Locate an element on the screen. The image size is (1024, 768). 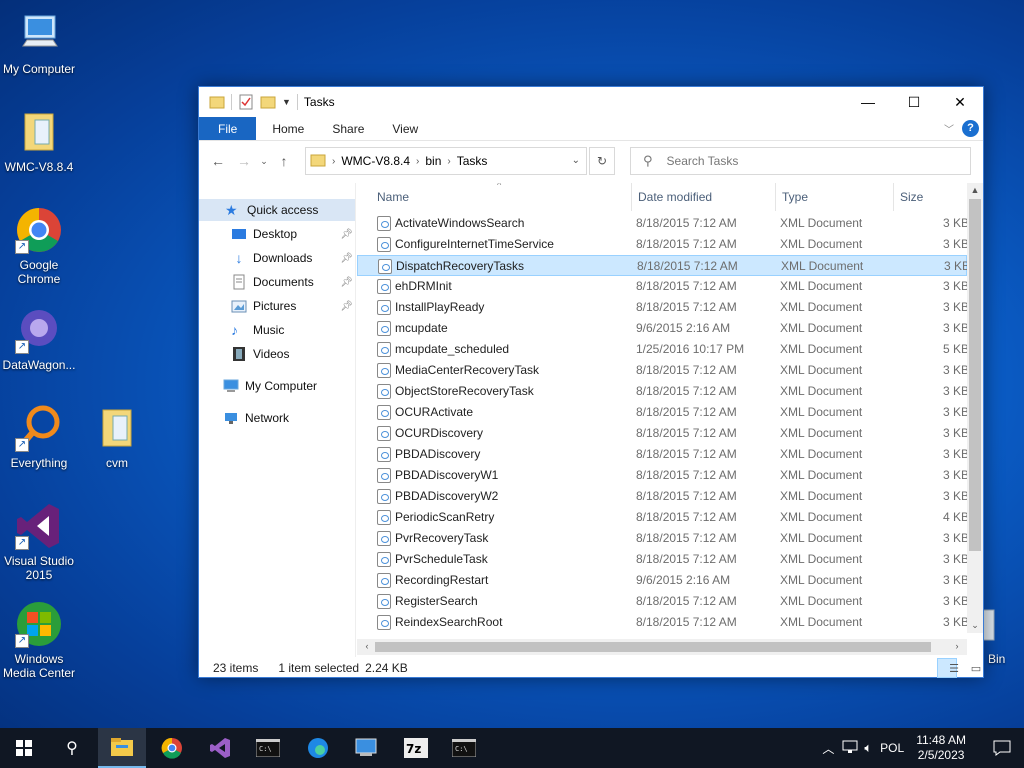
desktop-icon-wmc-folder: WMC-V8.8.4 is located at coordinates (39, 141).